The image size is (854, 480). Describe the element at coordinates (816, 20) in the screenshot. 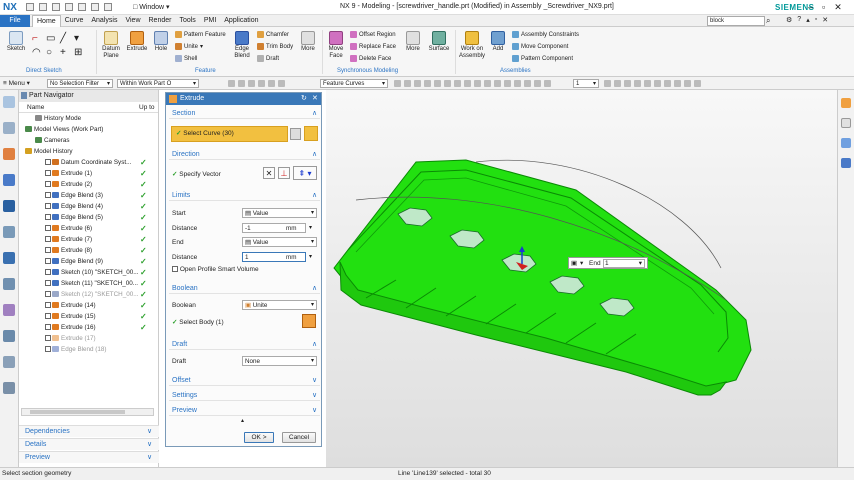

I see `ribbon-restore-icon: ▫` at that location.